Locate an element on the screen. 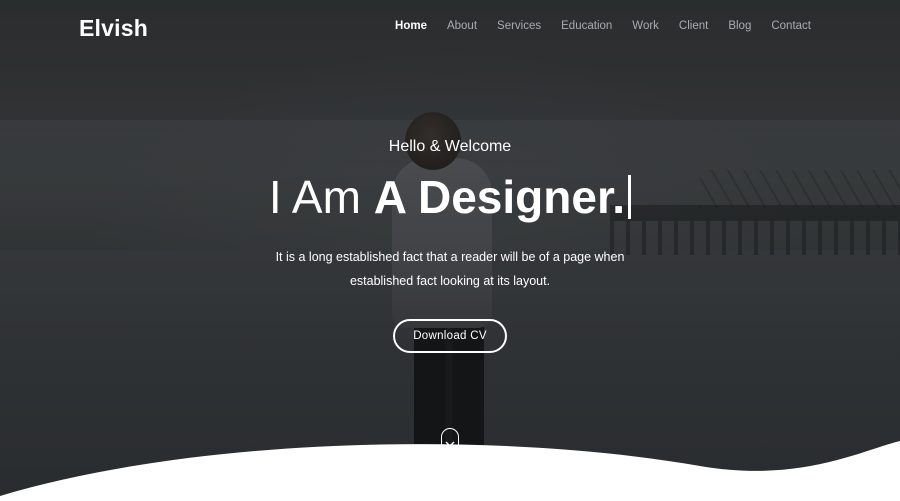 The image size is (900, 501). headline: I Am A Designer. is located at coordinates (450, 197).